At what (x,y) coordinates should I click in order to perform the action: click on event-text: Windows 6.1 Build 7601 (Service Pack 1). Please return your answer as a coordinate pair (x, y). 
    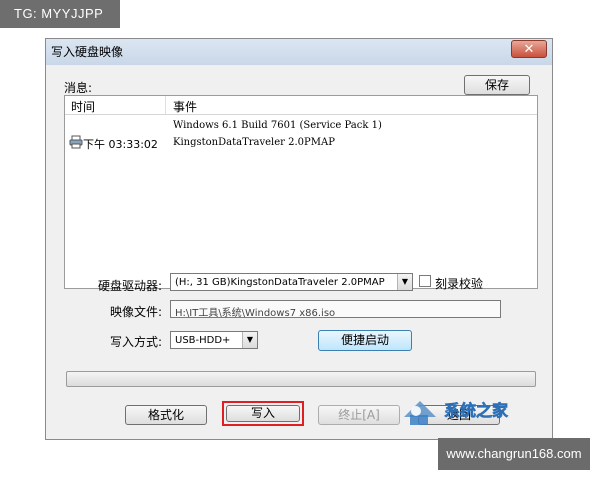
    Looking at the image, I should click on (277, 125).